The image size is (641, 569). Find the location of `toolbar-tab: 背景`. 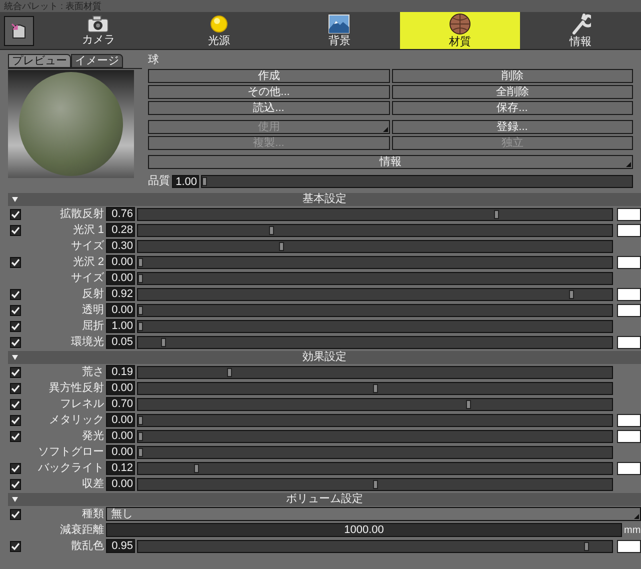

toolbar-tab: 背景 is located at coordinates (339, 30).